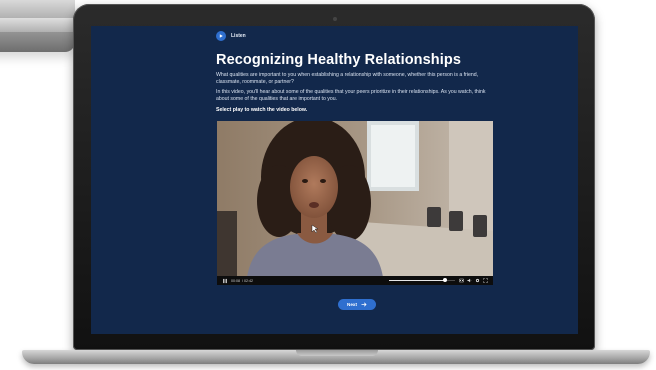 The image size is (656, 370). Describe the element at coordinates (364, 304) in the screenshot. I see `arrow-right-icon` at that location.